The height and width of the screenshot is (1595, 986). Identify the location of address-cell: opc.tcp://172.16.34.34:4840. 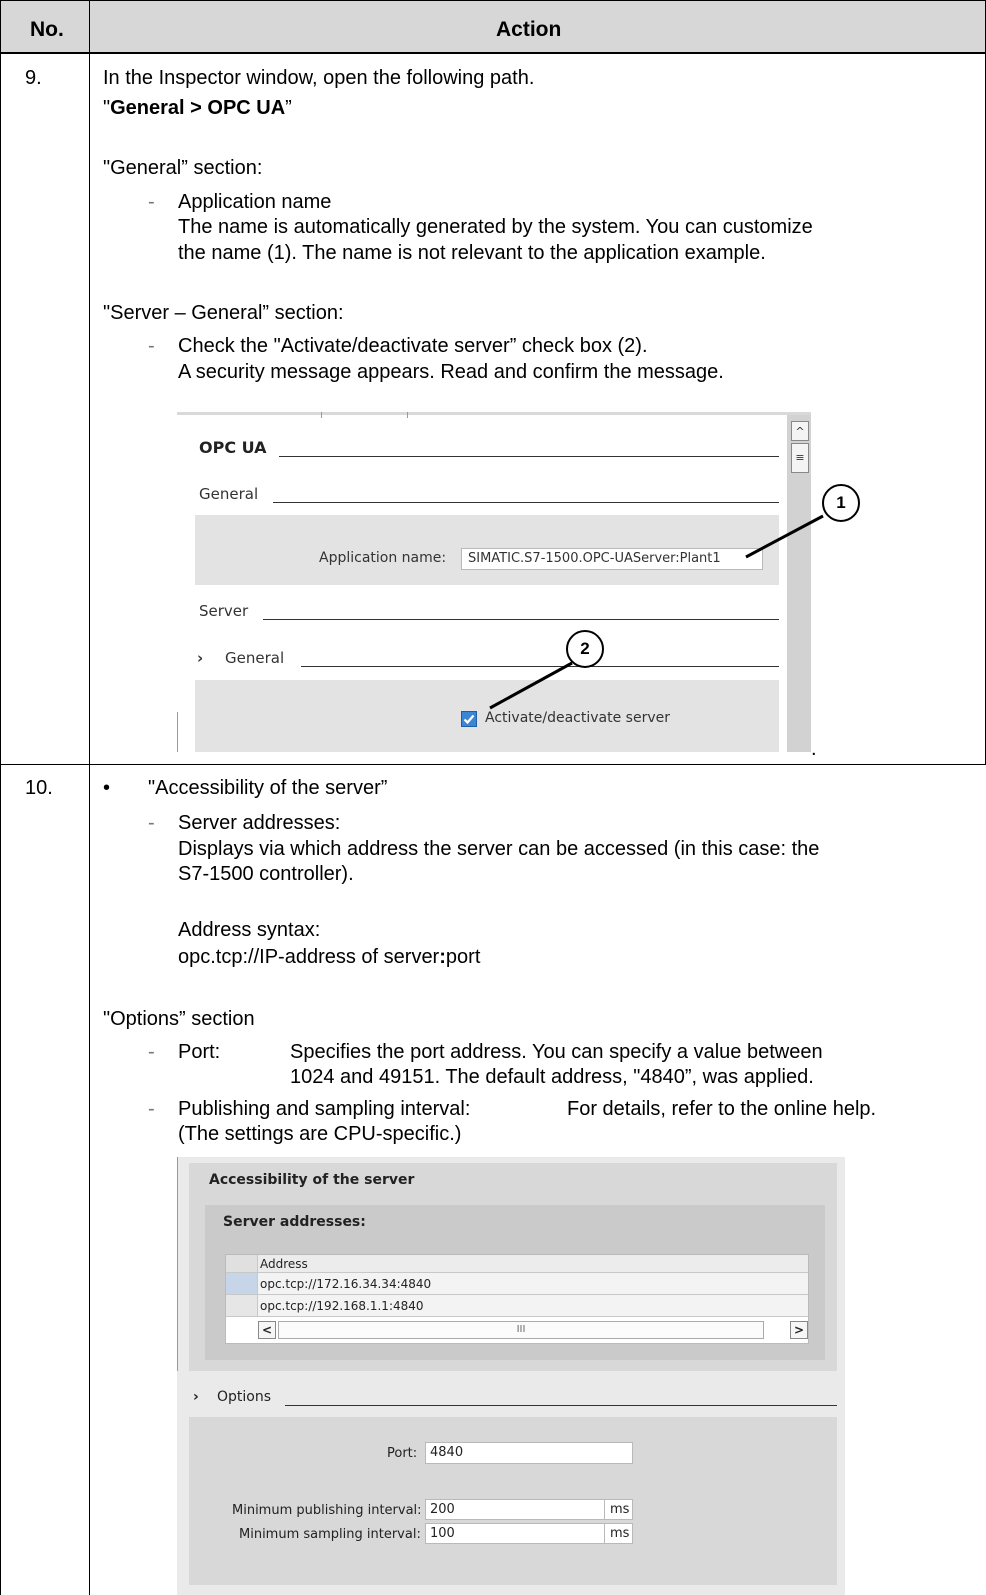
(345, 1284).